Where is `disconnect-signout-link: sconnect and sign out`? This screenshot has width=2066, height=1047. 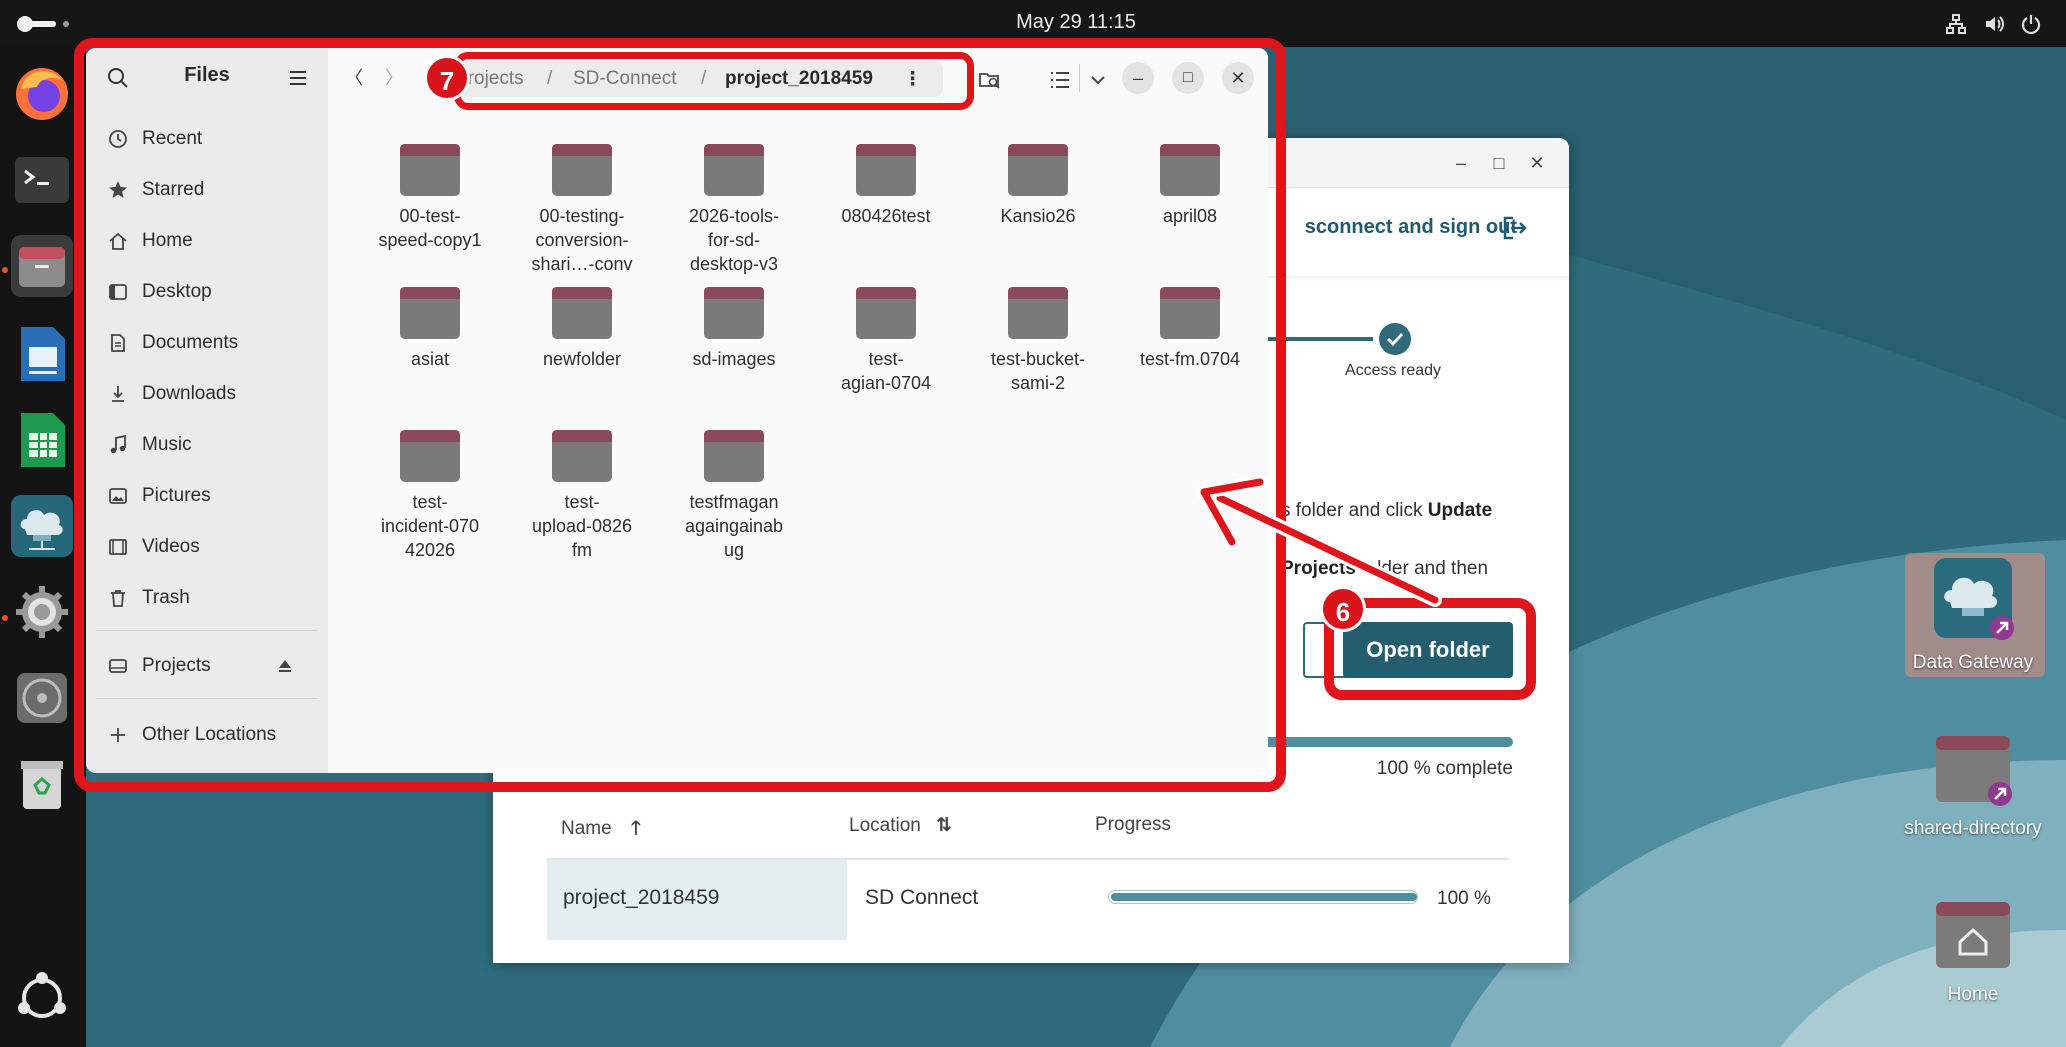 disconnect-signout-link: sconnect and sign out is located at coordinates (1411, 227).